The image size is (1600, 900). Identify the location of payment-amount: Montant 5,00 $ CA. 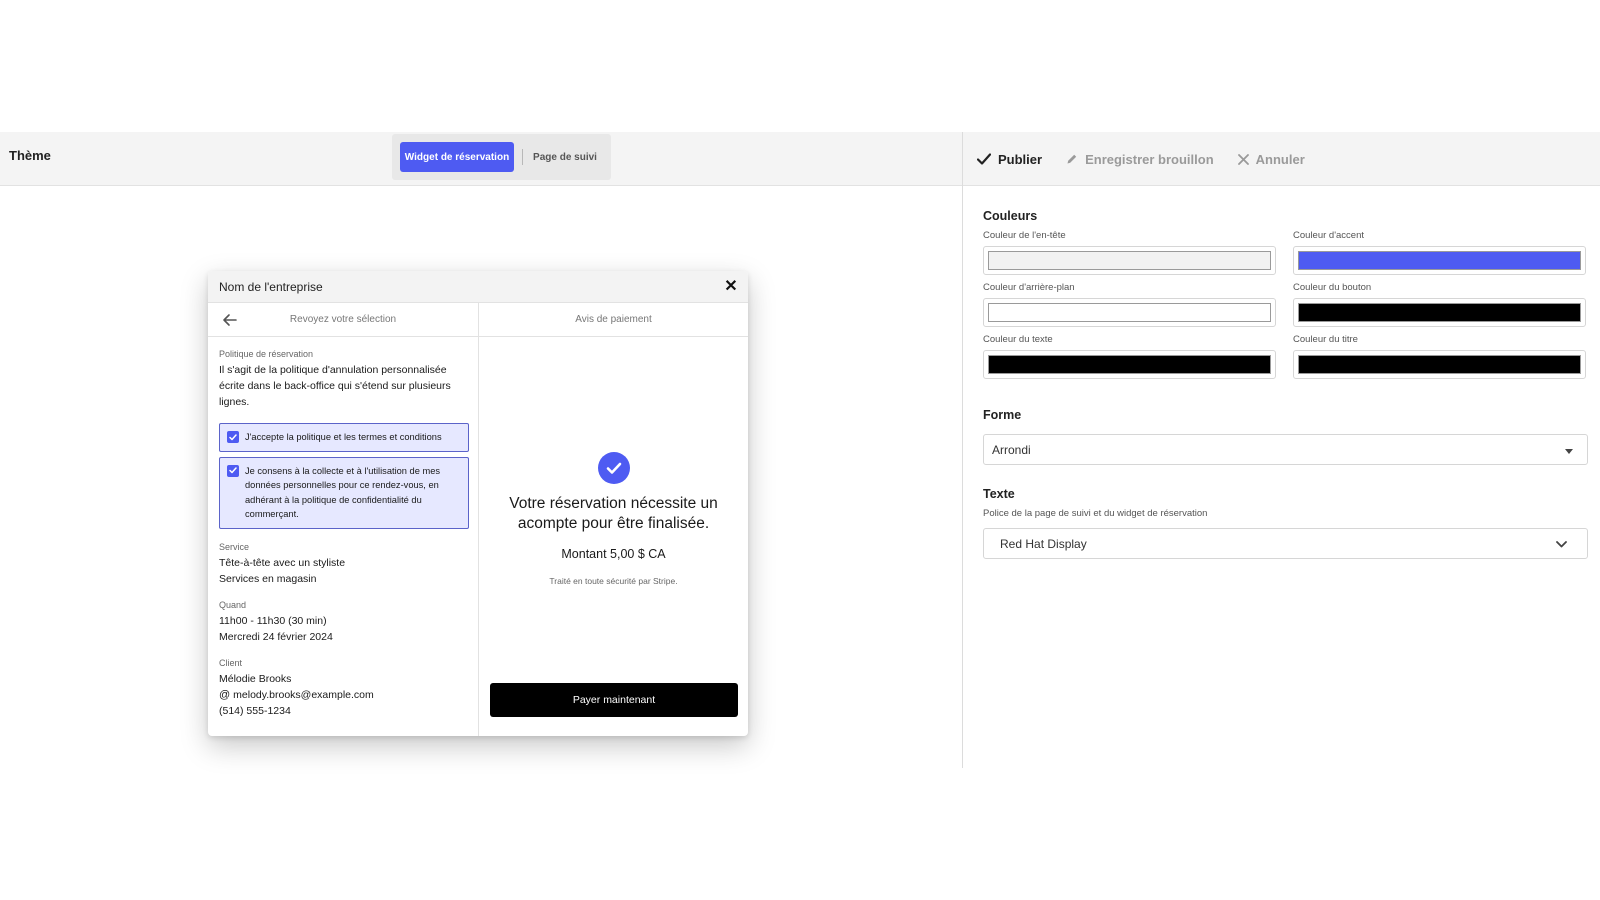
(613, 554).